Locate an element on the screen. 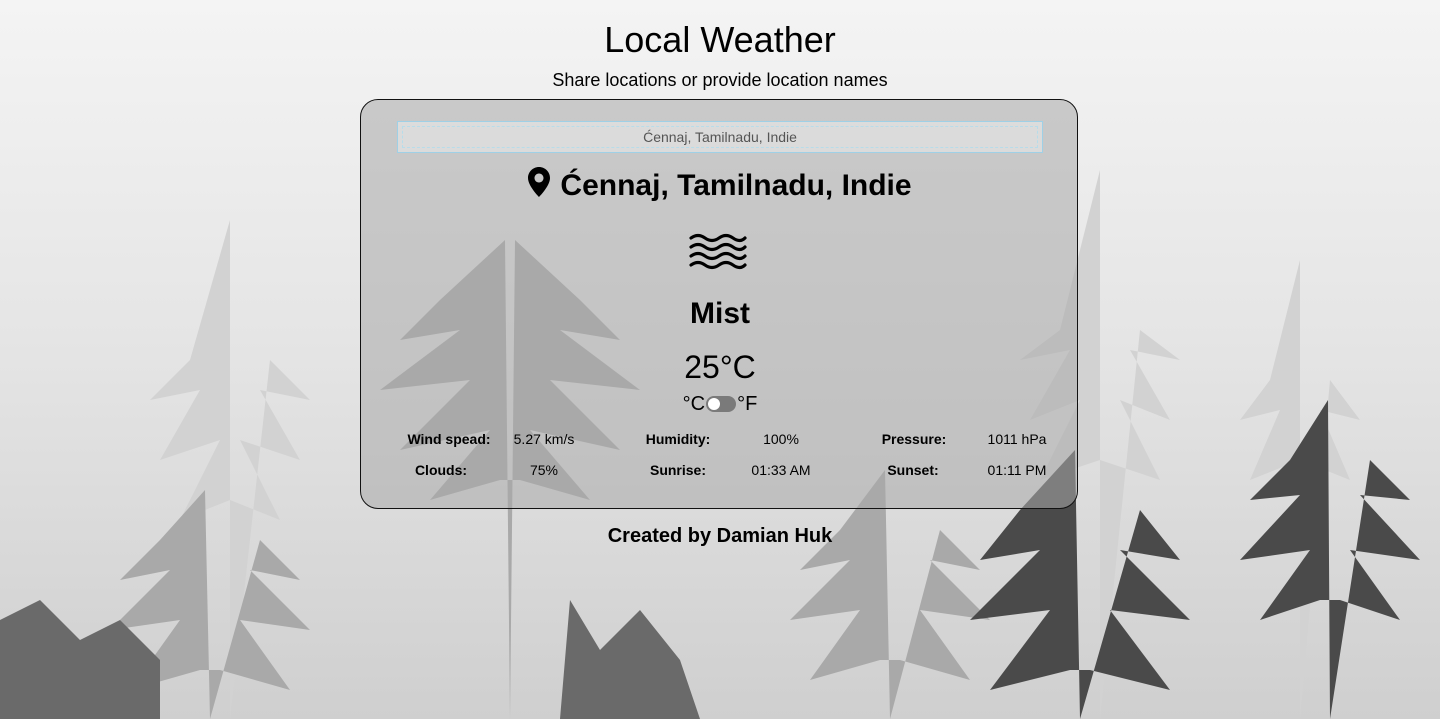  weather-description: Mist is located at coordinates (720, 313).